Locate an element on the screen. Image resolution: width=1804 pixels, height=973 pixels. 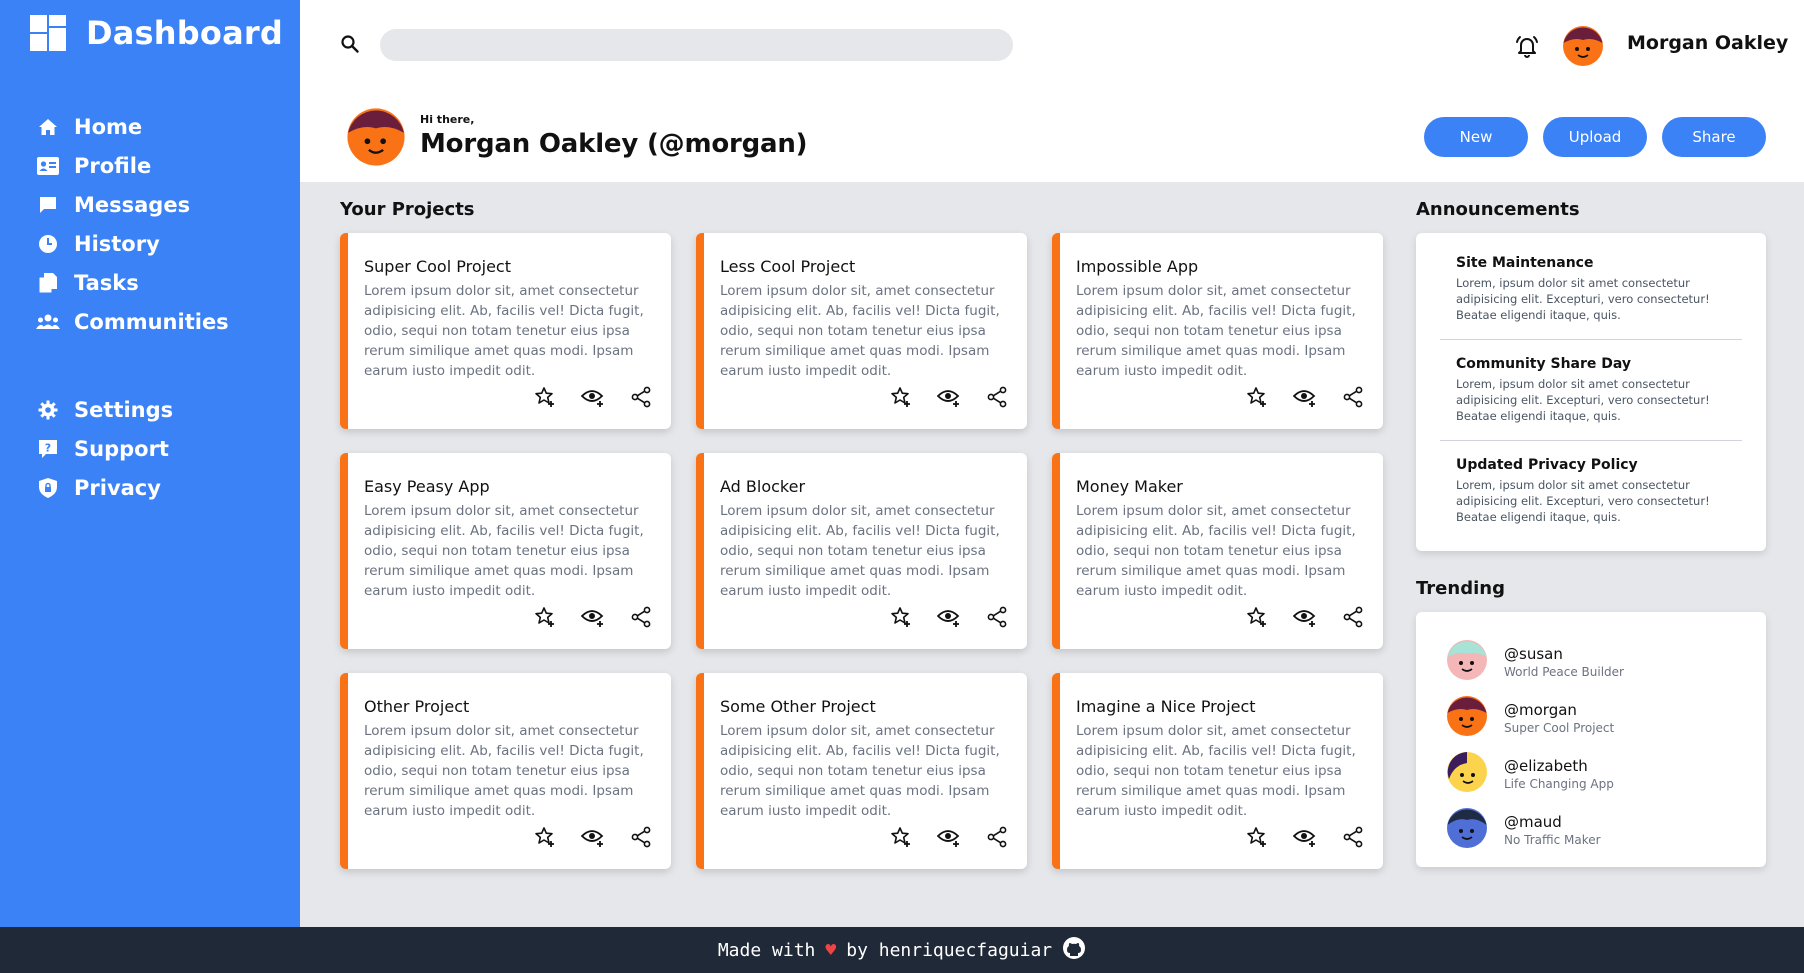
trending-handle: @elizabeth is located at coordinates (1546, 766).